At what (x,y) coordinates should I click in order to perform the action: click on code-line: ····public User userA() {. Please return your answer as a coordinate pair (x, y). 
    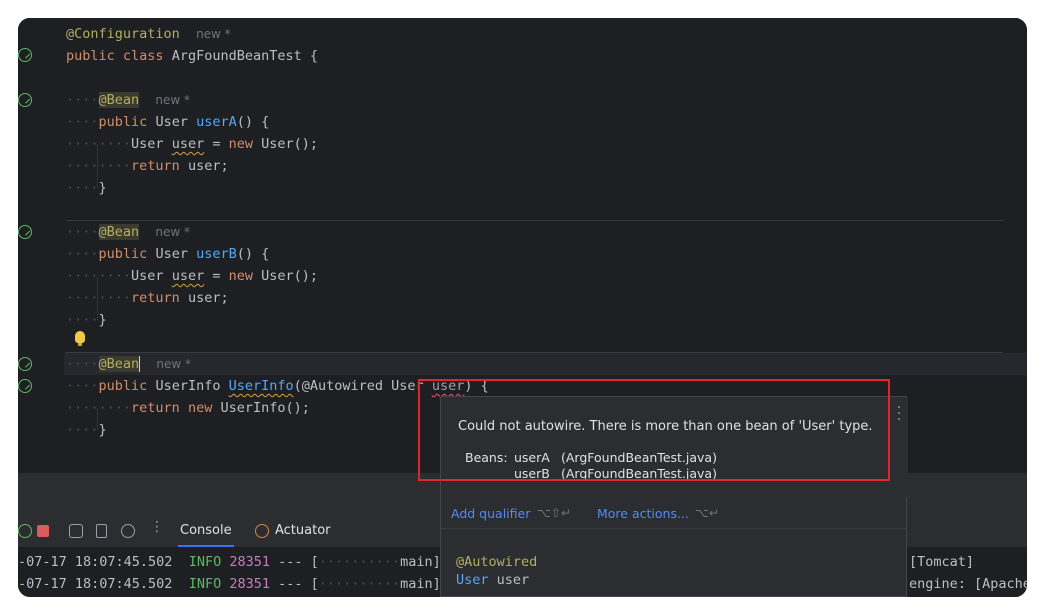
    Looking at the image, I should click on (168, 122).